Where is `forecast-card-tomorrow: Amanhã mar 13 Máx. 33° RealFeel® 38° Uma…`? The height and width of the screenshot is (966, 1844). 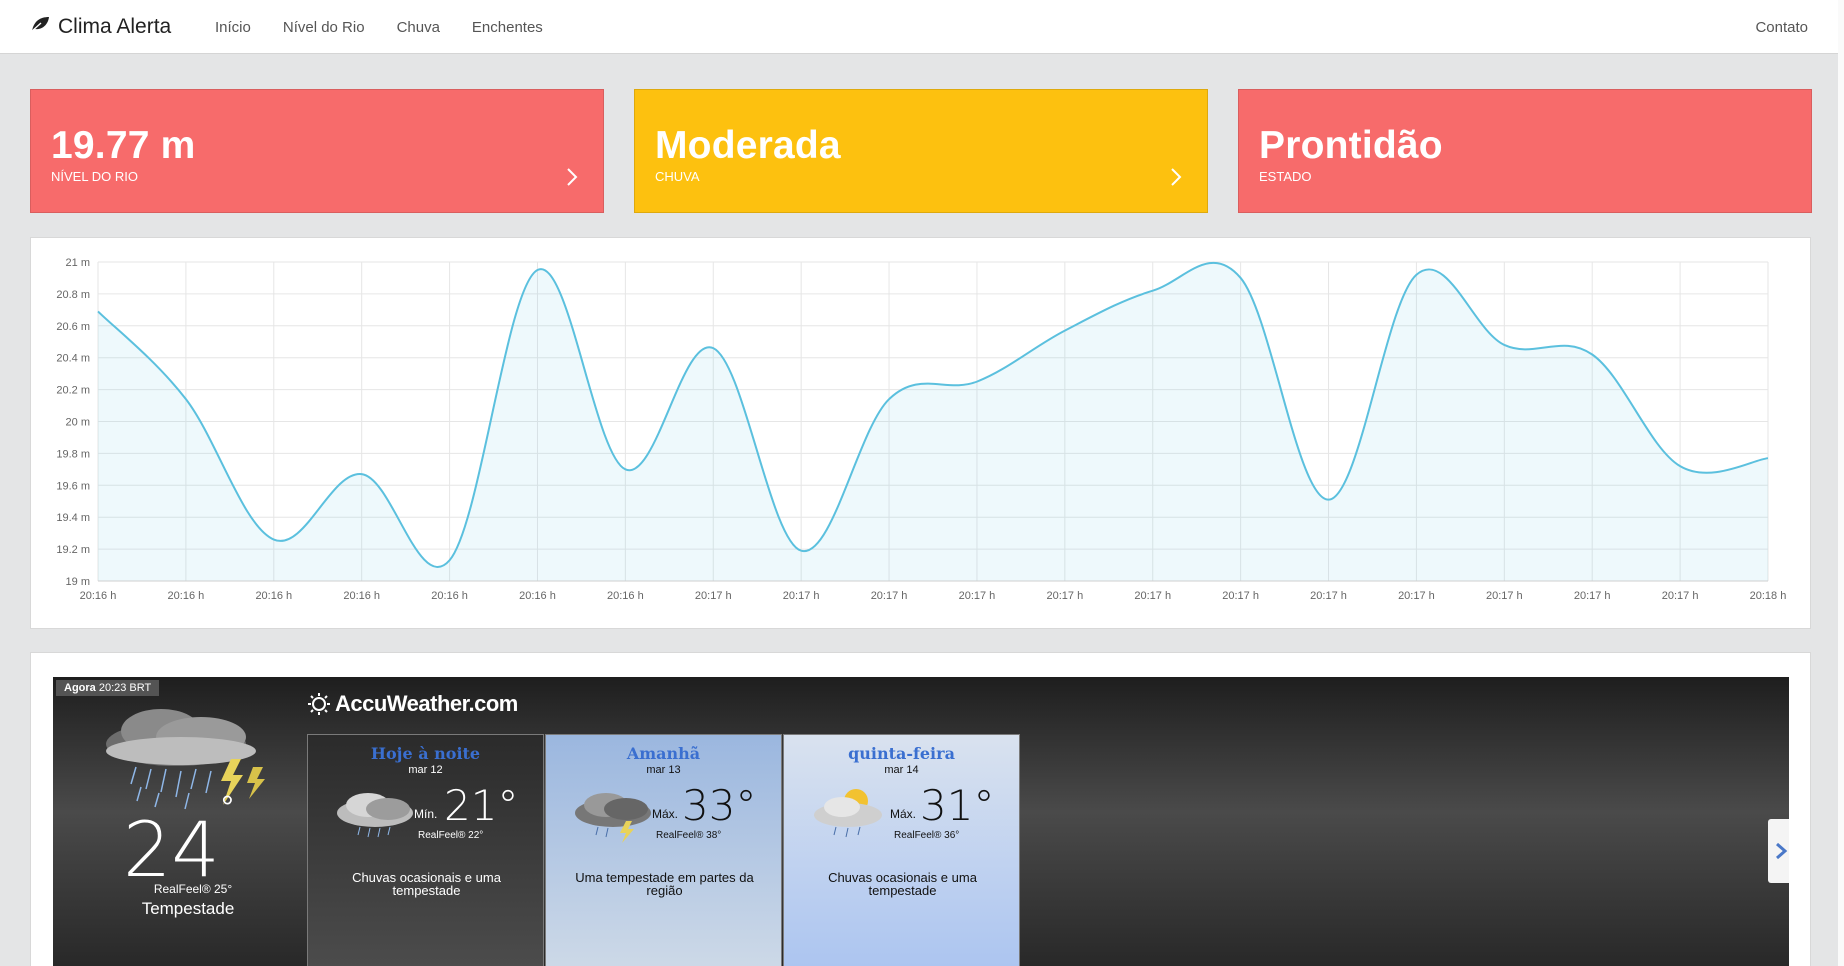
forecast-card-tomorrow: Amanhã mar 13 Máx. 33° RealFeel® 38° Uma… is located at coordinates (663, 850).